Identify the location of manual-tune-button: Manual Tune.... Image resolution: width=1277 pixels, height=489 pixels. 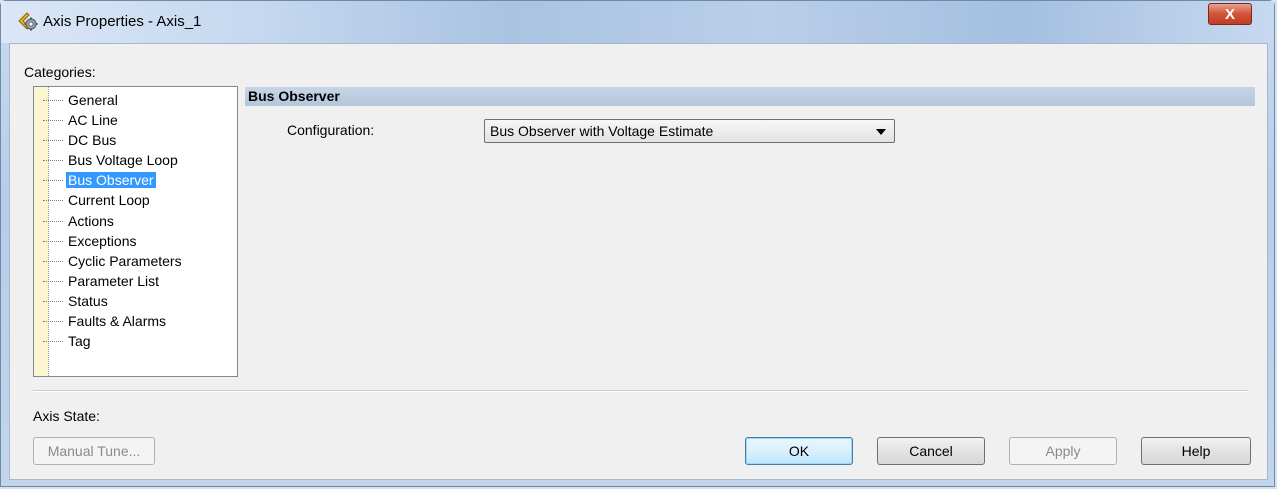
(94, 451).